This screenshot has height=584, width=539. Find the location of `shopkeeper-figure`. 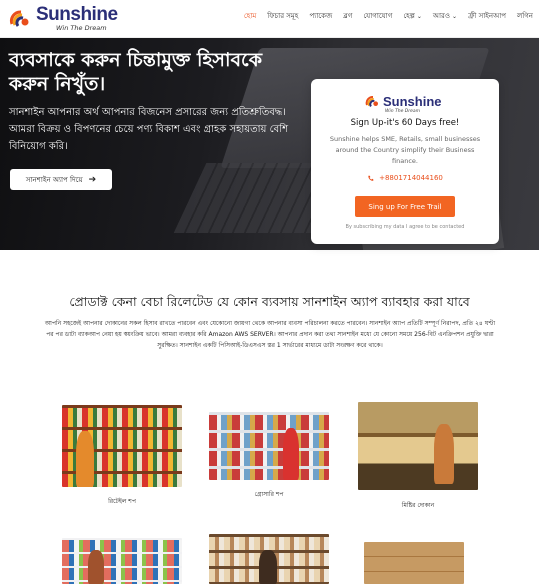

shopkeeper-figure is located at coordinates (444, 454).